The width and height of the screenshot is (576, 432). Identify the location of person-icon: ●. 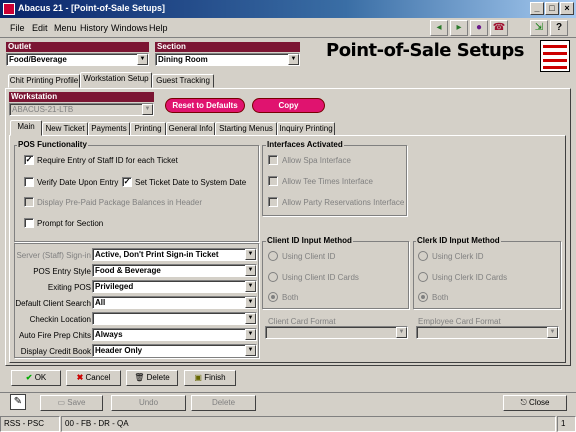
(479, 28).